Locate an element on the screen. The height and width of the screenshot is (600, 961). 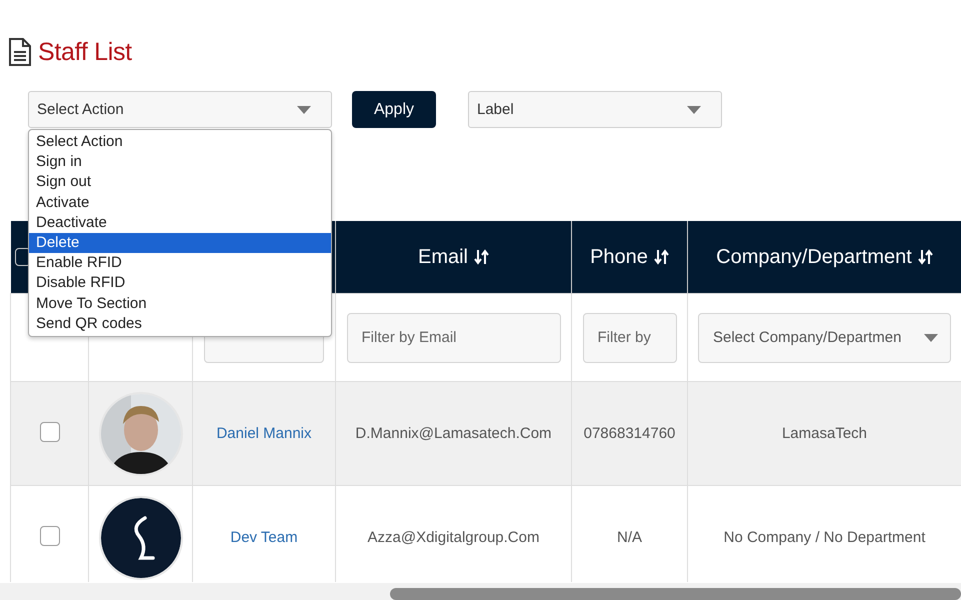
dropdown-option: Select Action is located at coordinates (180, 142).